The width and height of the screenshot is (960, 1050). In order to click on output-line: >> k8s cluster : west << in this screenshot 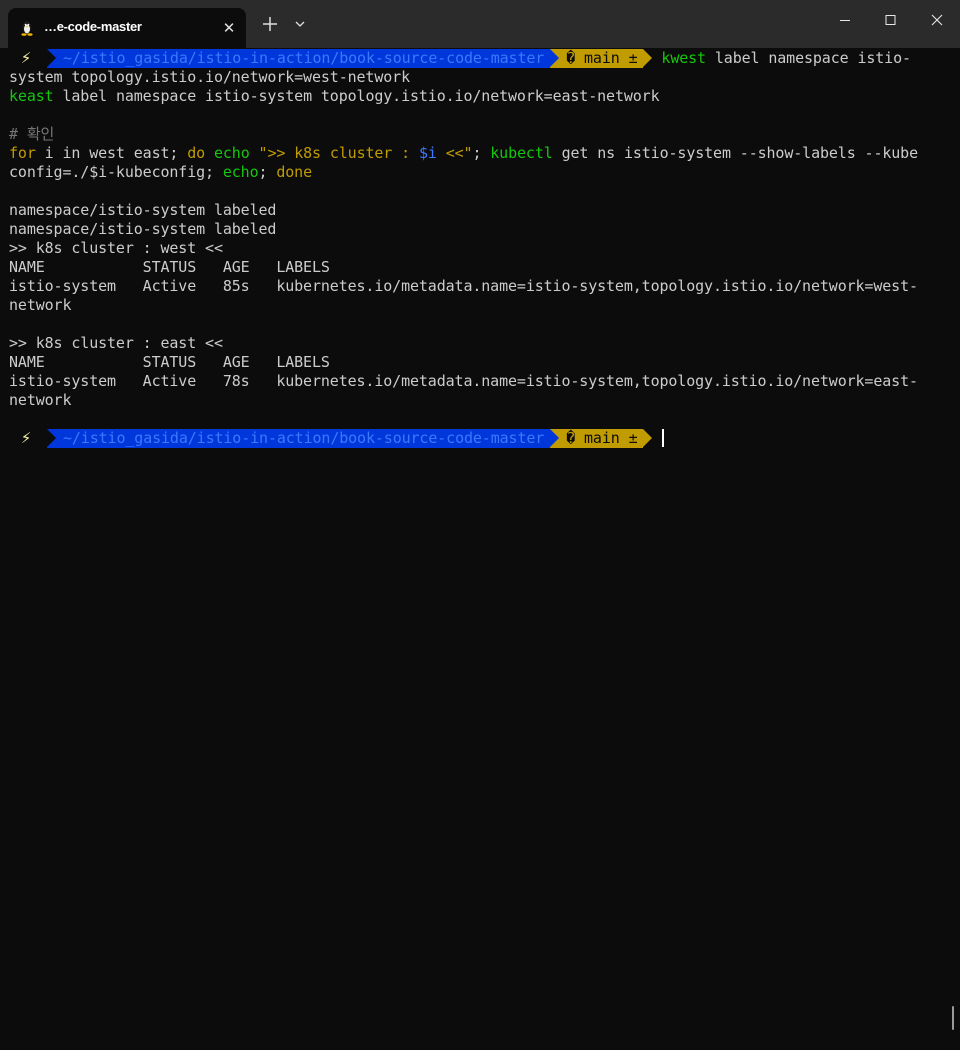, I will do `click(116, 248)`.